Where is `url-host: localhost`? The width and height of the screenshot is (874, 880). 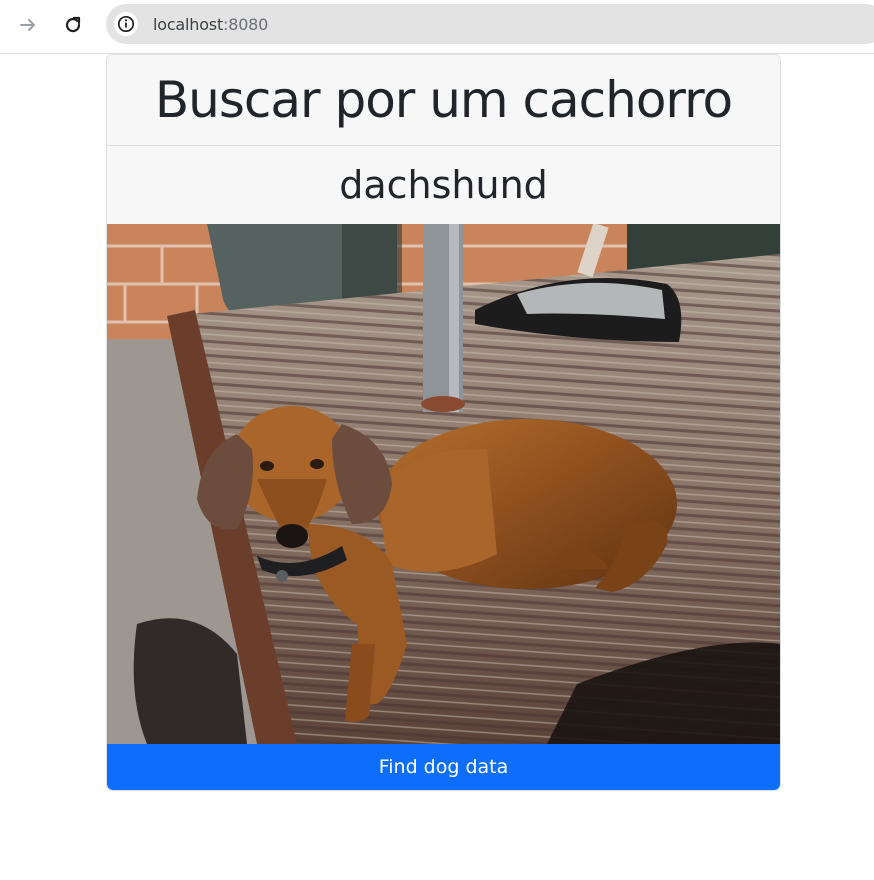 url-host: localhost is located at coordinates (188, 24).